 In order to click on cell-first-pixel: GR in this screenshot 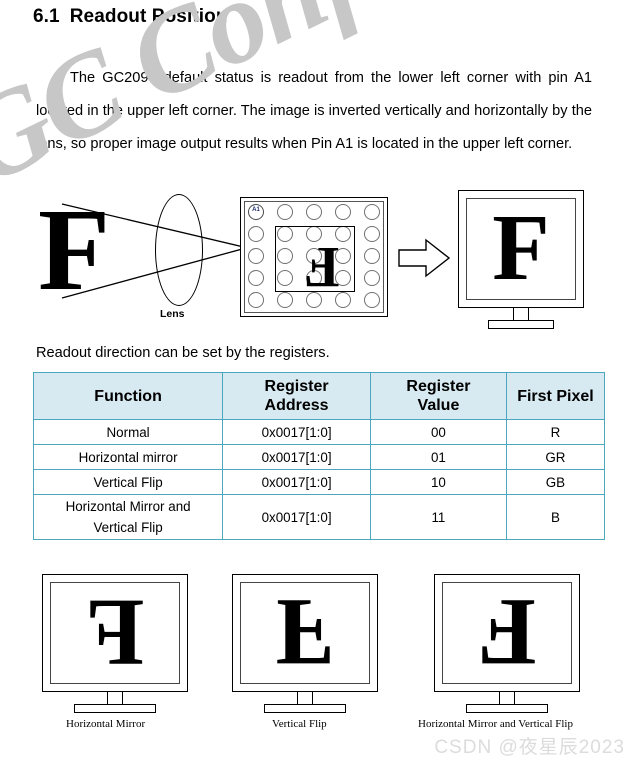, I will do `click(555, 457)`.